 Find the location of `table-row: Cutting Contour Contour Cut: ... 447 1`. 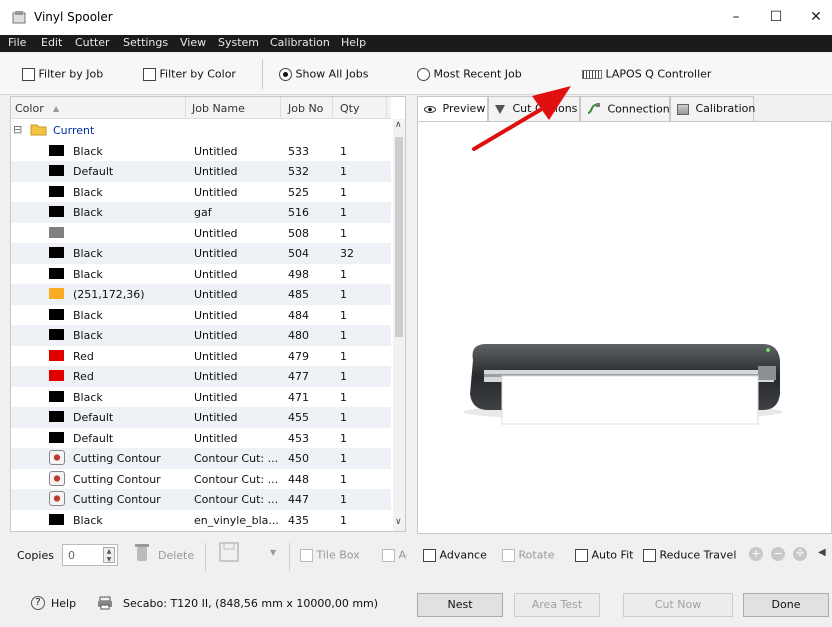

table-row: Cutting Contour Contour Cut: ... 447 1 is located at coordinates (201, 499).